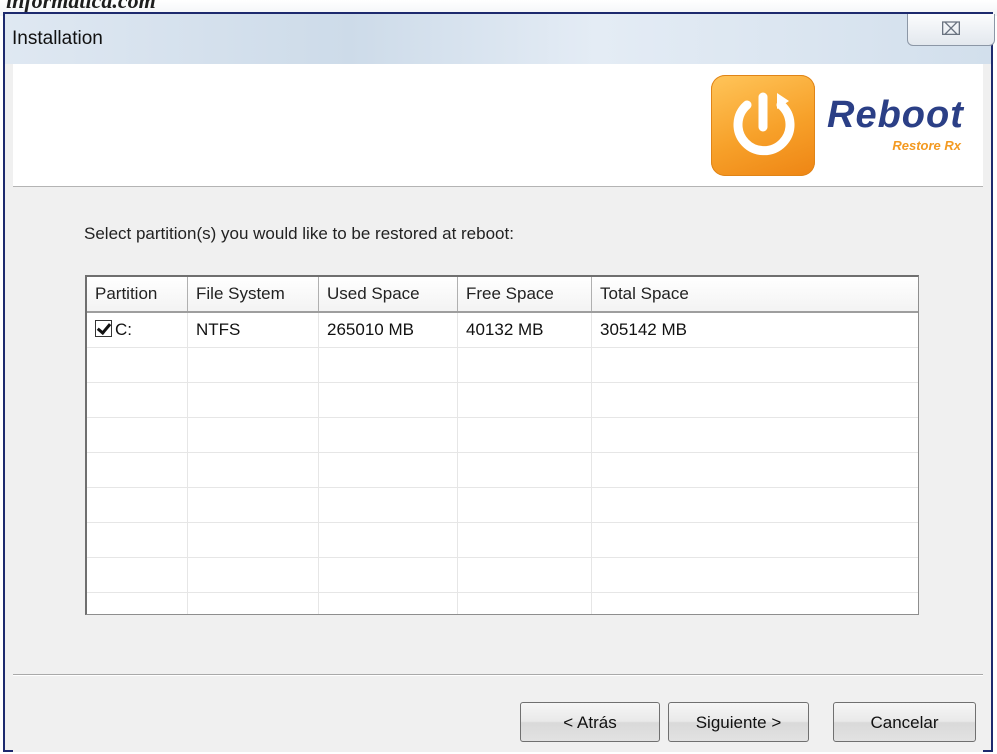  I want to click on column-header-partition: Partition, so click(137, 294).